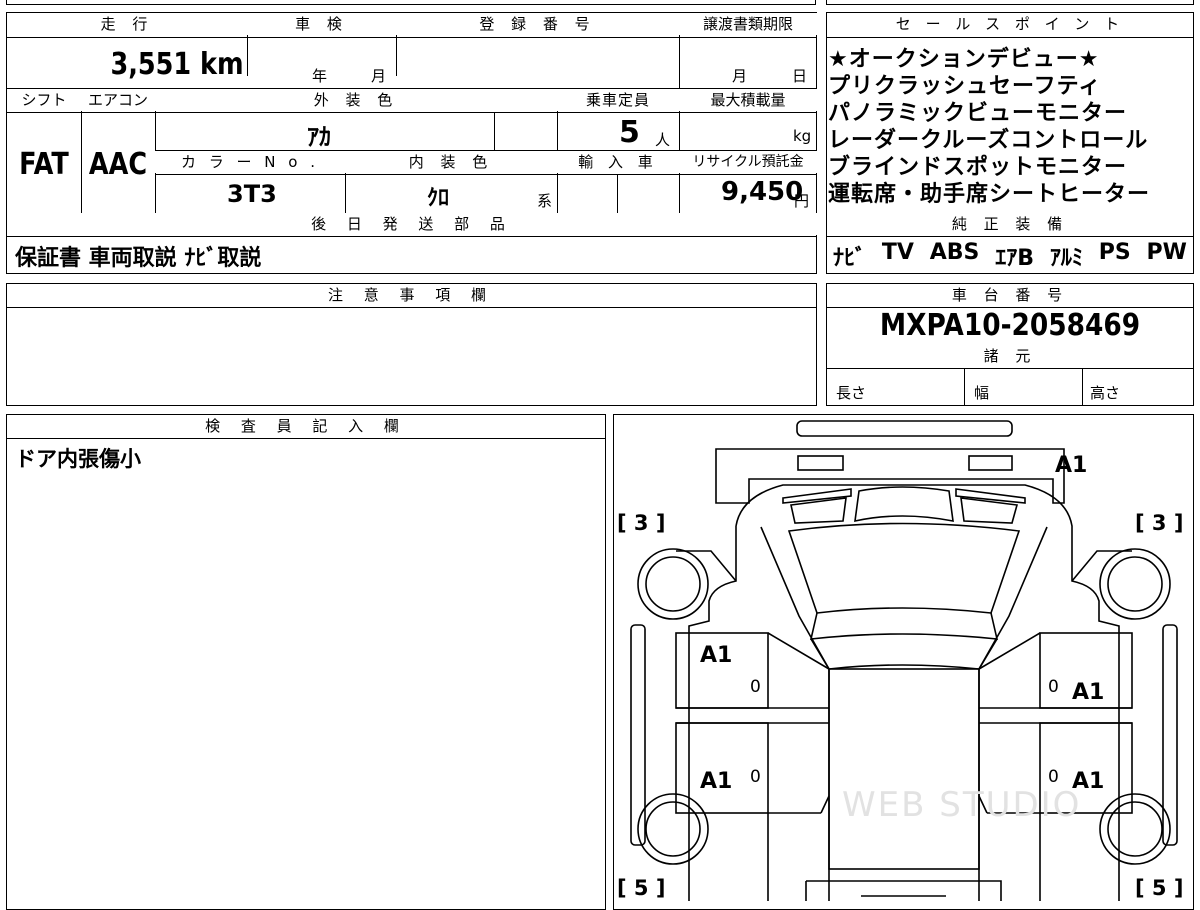 This screenshot has height=910, width=1200. I want to click on inspector-notes: ドア内張傷小, so click(78, 459).